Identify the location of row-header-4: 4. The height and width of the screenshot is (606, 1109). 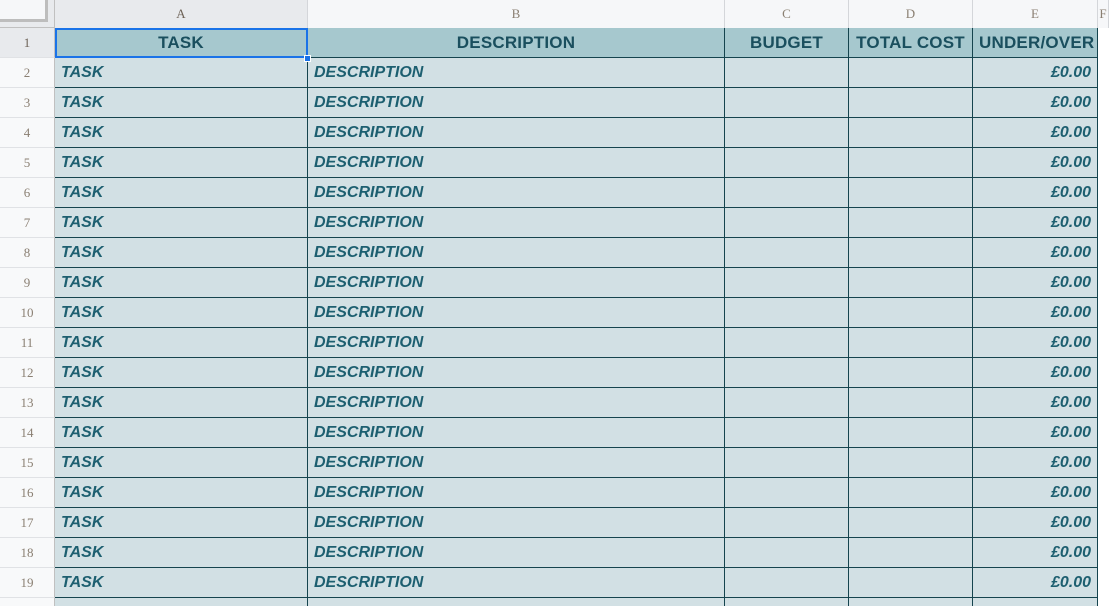
(27, 133).